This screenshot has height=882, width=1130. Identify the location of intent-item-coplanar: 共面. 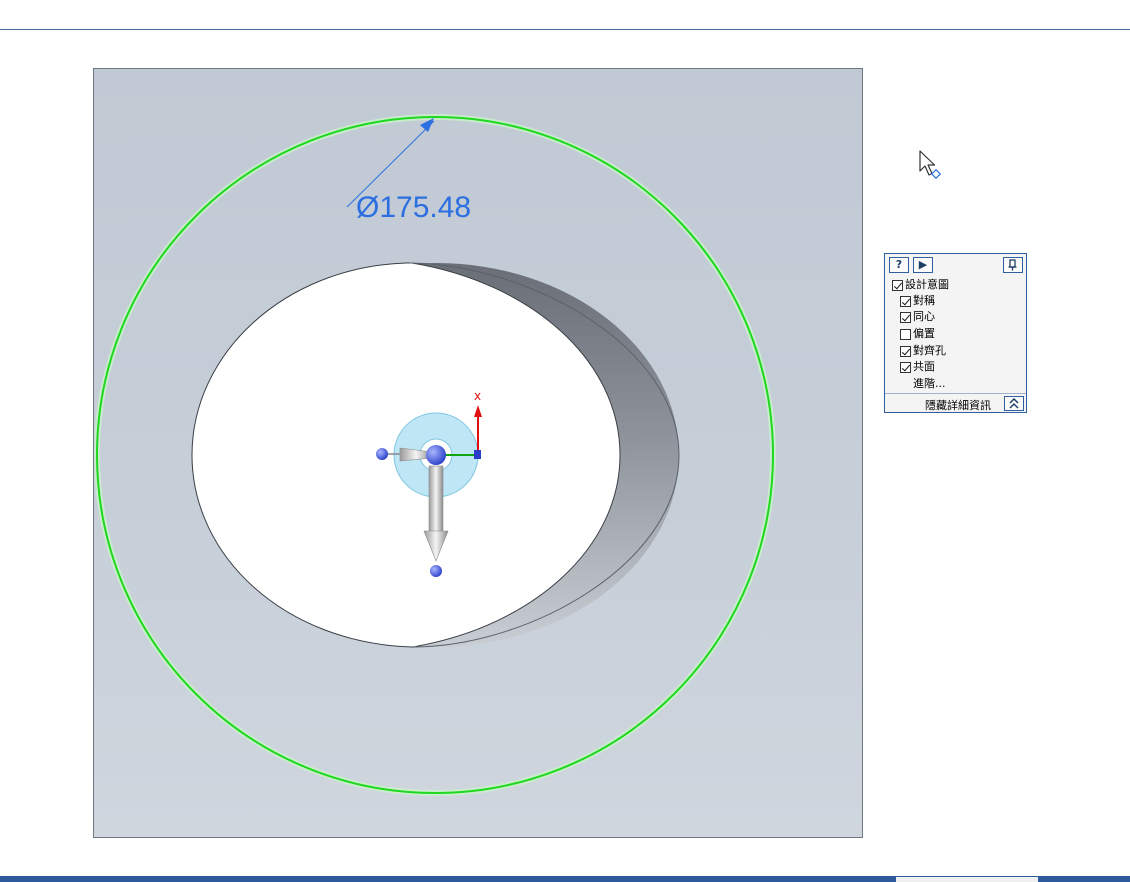
(917, 367).